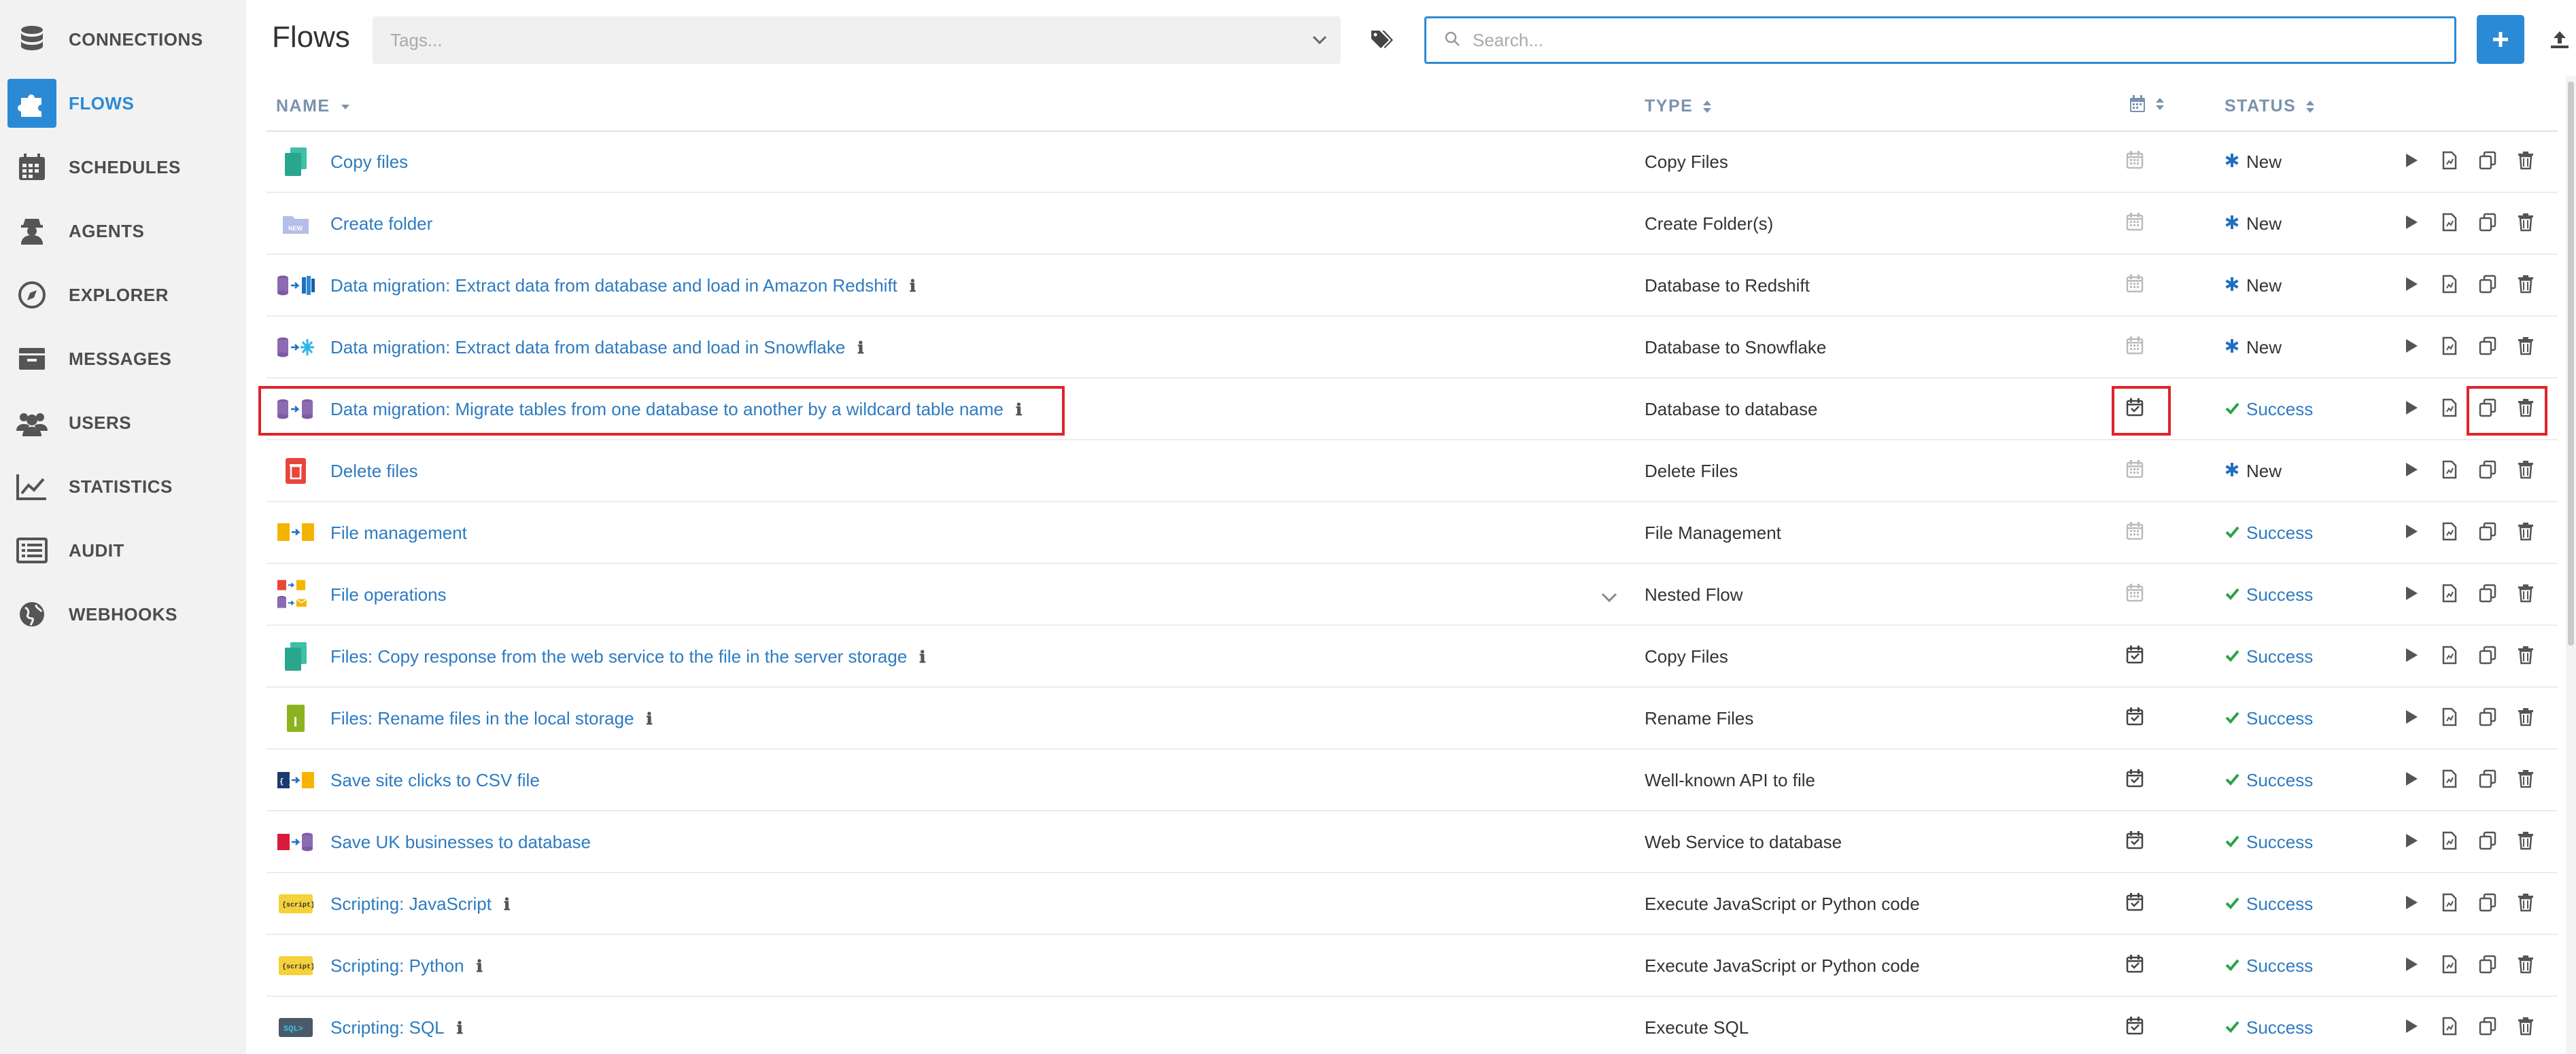  Describe the element at coordinates (396, 1027) in the screenshot. I see `flow-name-link: Scripting: SQL ℹ` at that location.